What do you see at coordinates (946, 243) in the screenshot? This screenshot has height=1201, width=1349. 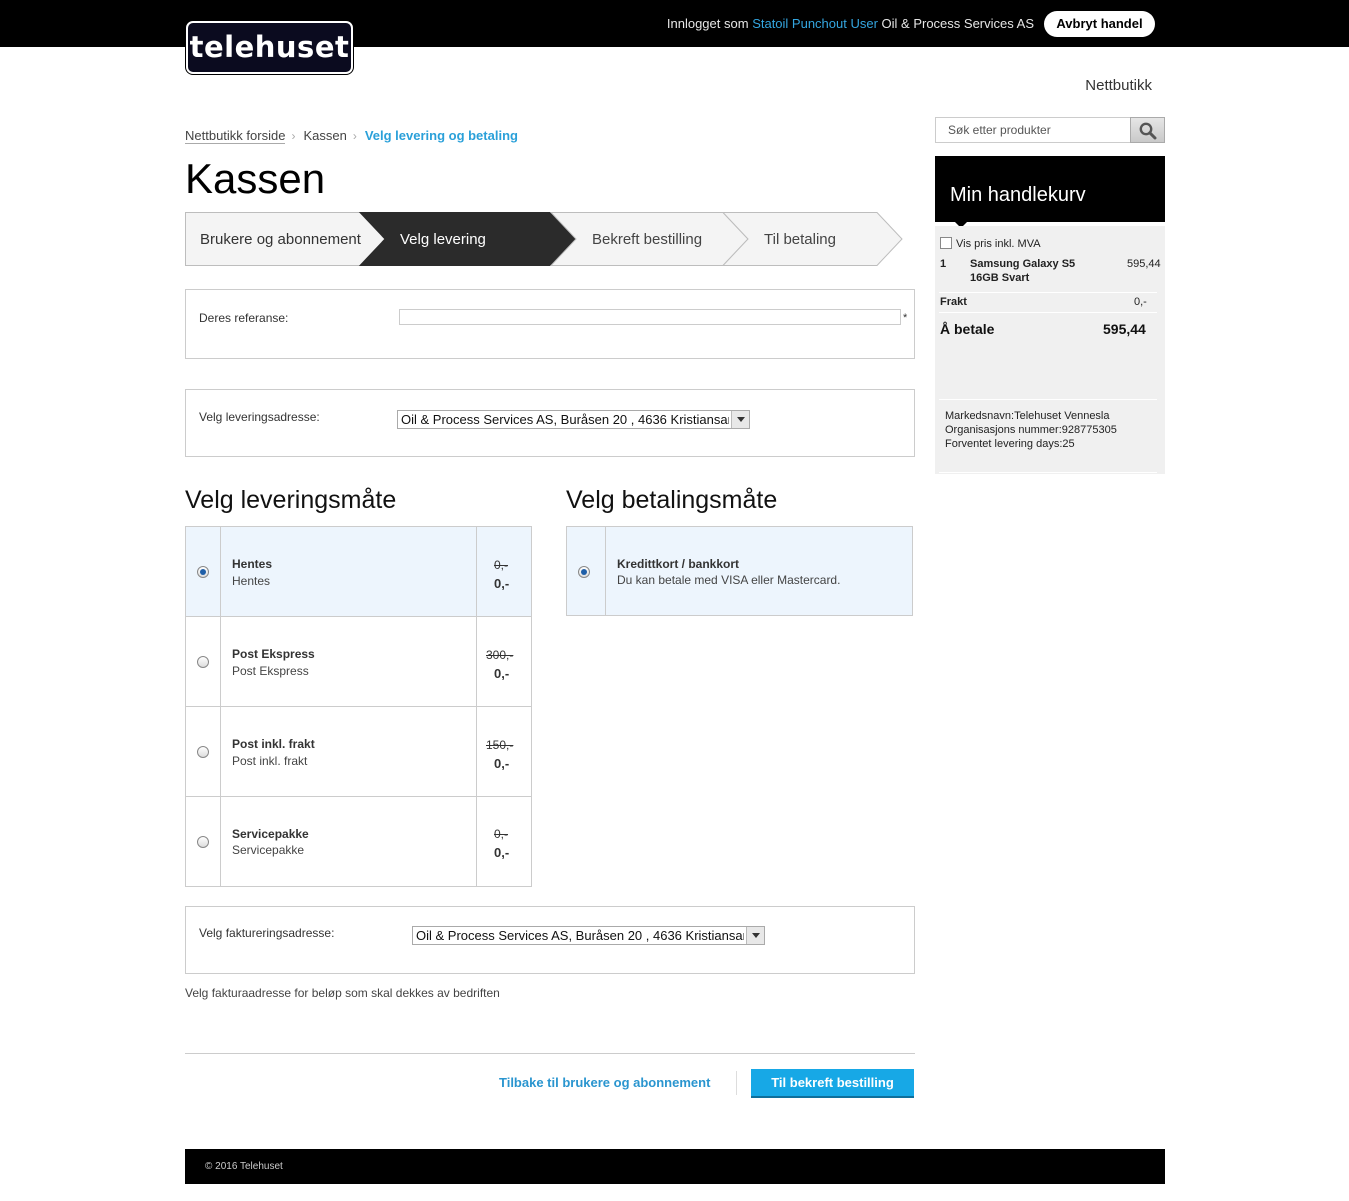 I see `vat-checkbox` at bounding box center [946, 243].